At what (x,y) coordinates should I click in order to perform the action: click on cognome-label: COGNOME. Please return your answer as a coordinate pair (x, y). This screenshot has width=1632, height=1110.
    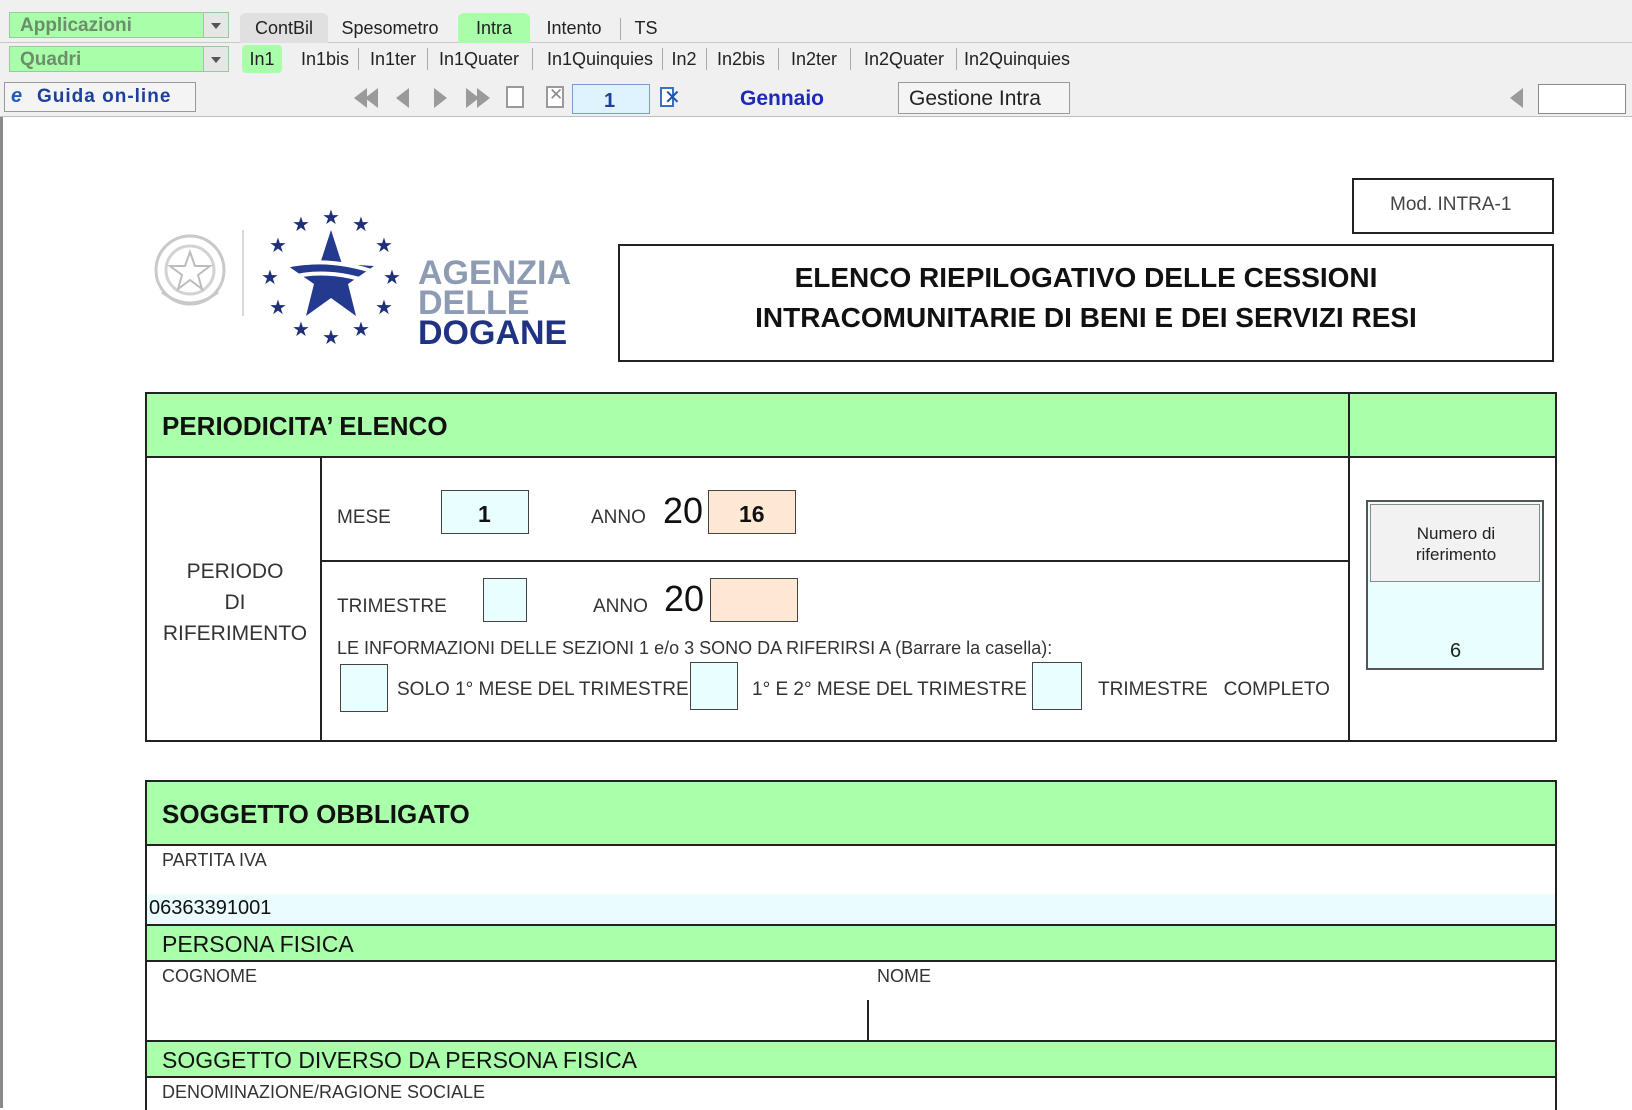
    Looking at the image, I should click on (210, 976).